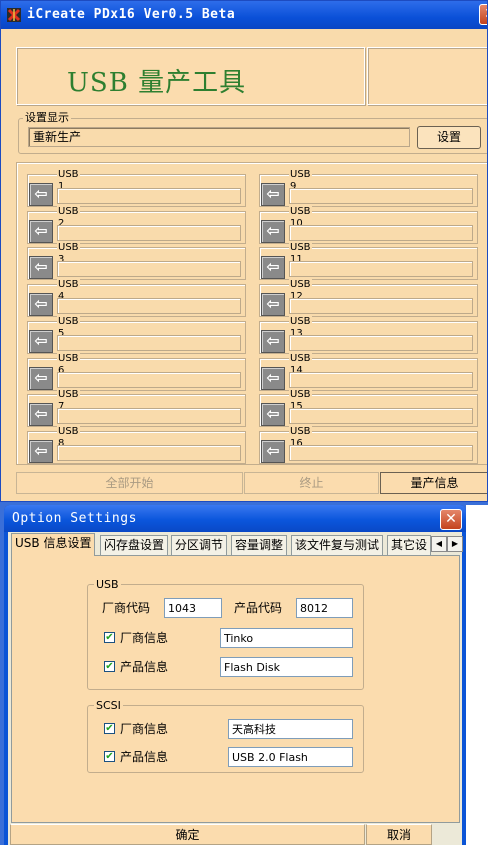 The height and width of the screenshot is (845, 488). I want to click on product-code-input, so click(324, 608).